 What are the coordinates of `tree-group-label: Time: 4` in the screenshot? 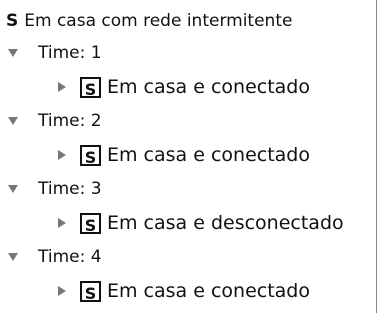 It's located at (70, 257).